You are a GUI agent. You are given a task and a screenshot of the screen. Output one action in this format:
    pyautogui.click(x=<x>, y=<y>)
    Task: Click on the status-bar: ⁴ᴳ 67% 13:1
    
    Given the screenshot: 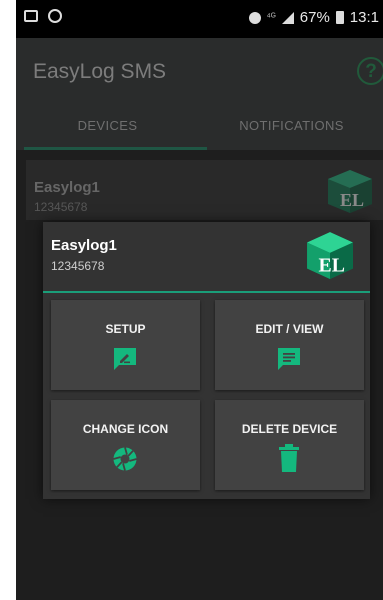 What is the action you would take?
    pyautogui.click(x=199, y=19)
    